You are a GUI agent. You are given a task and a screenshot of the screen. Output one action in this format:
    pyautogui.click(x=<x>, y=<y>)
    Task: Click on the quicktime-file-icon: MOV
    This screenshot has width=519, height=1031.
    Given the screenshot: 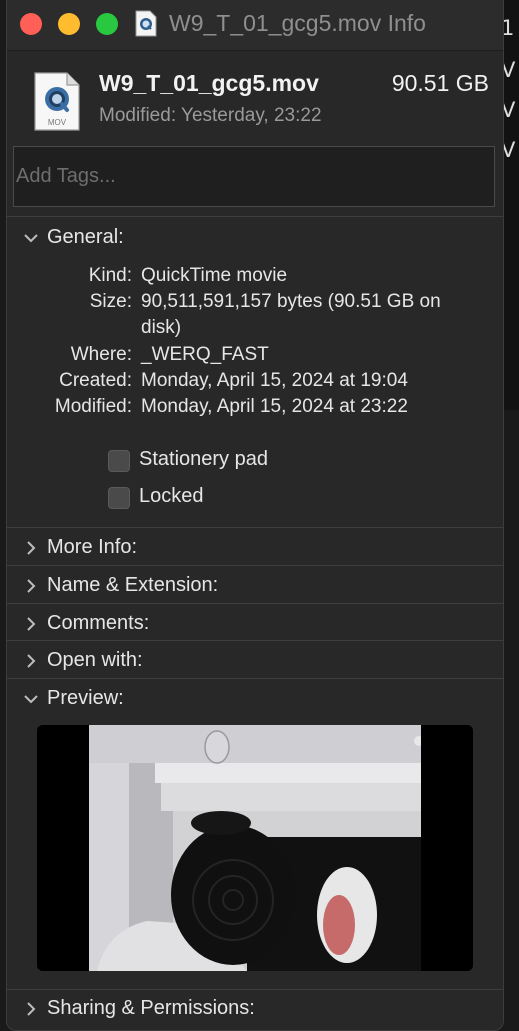 What is the action you would take?
    pyautogui.click(x=57, y=101)
    